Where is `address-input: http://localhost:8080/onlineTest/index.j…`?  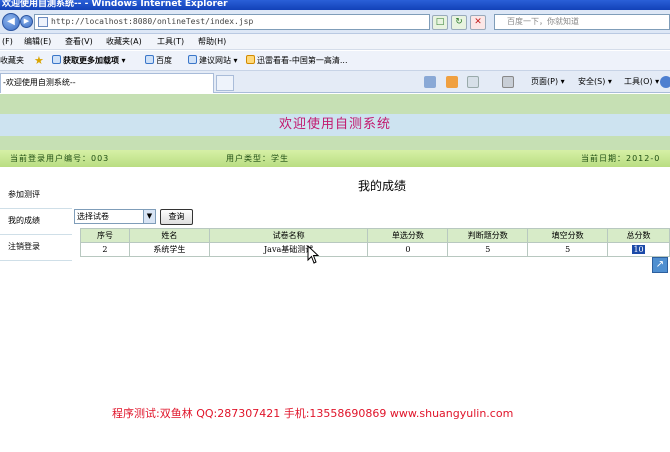
address-input: http://localhost:8080/onlineTest/index.j… is located at coordinates (232, 22).